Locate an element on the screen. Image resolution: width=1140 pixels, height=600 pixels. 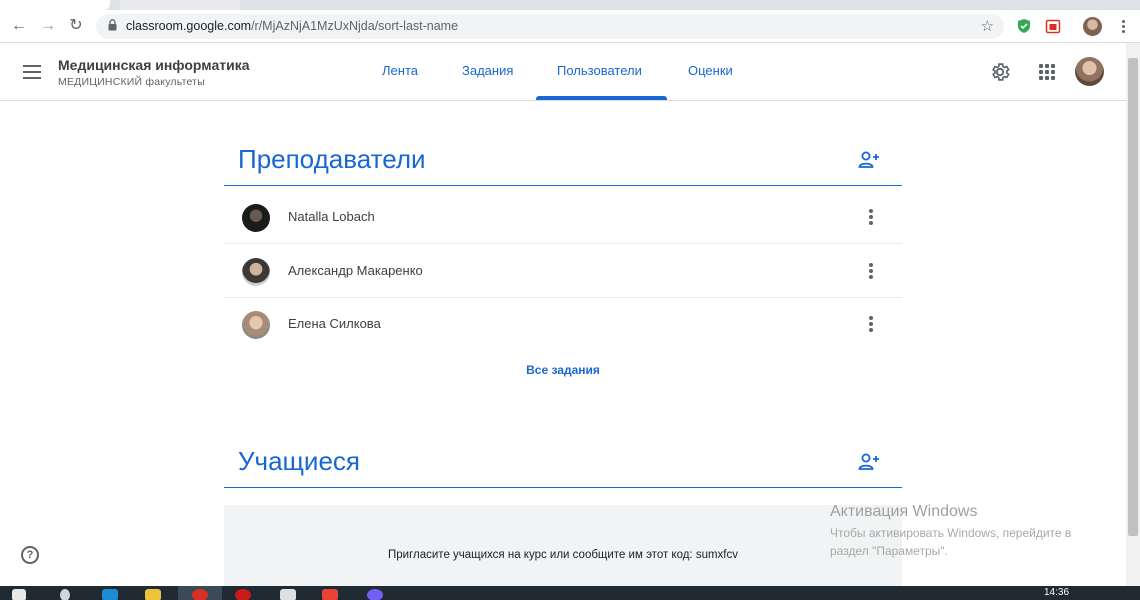
help-icon: ? is located at coordinates (30, 555).